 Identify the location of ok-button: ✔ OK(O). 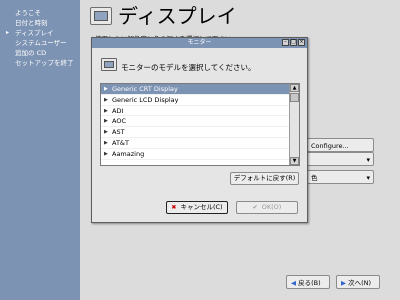
(267, 207).